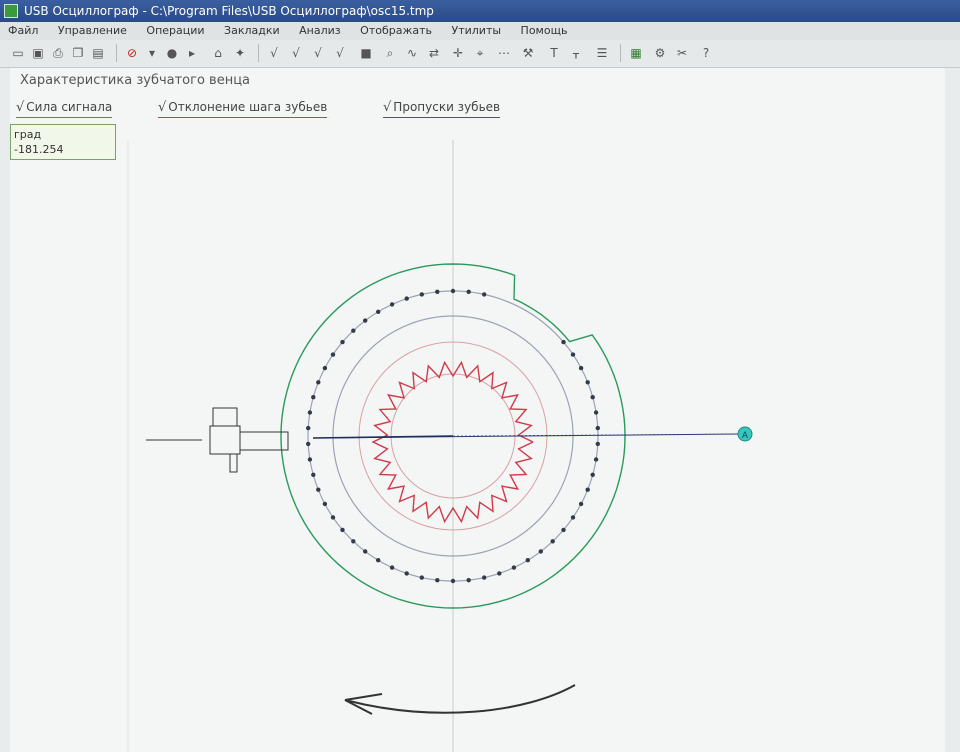 This screenshot has height=752, width=960. Describe the element at coordinates (576, 53) in the screenshot. I see `text-tool-icon: ᚁ` at that location.